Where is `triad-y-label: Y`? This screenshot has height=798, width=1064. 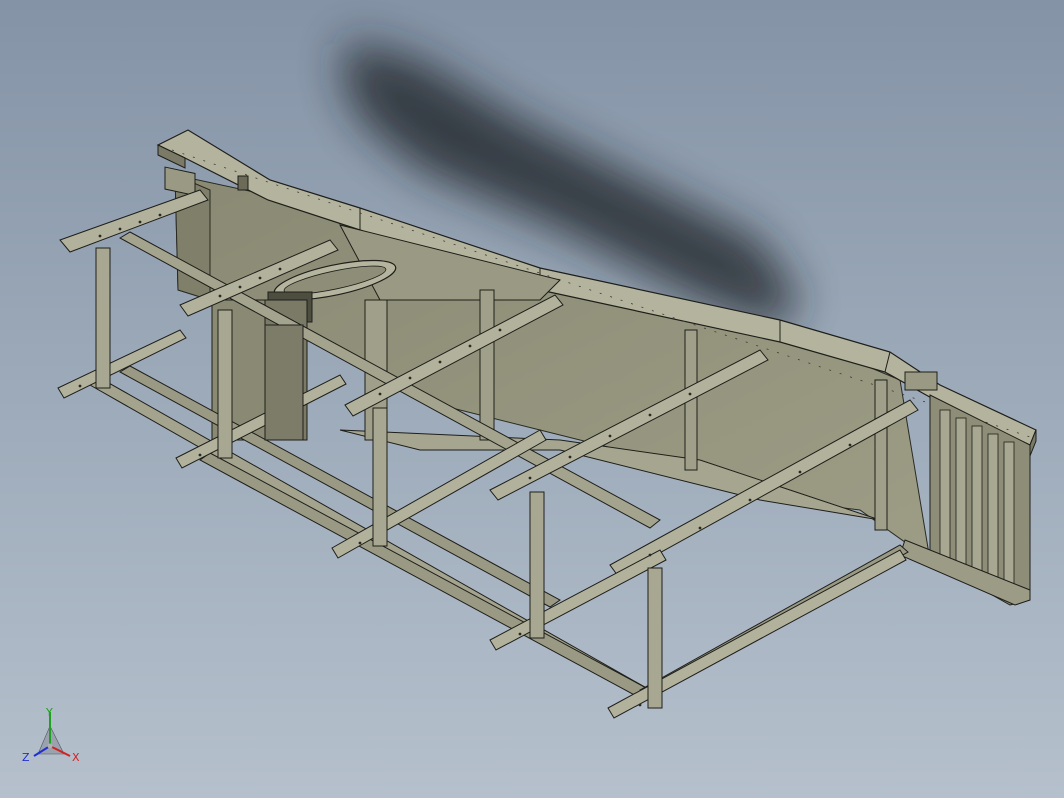 triad-y-label: Y is located at coordinates (49, 712).